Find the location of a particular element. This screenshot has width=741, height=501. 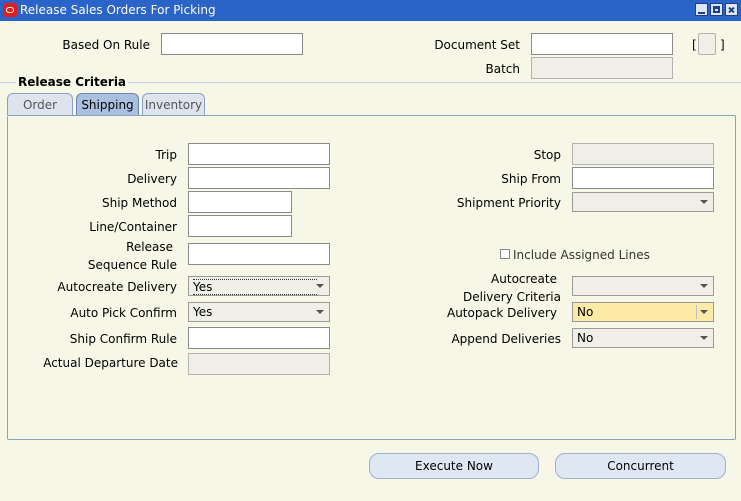

flex-bracket-right: ] is located at coordinates (722, 45).